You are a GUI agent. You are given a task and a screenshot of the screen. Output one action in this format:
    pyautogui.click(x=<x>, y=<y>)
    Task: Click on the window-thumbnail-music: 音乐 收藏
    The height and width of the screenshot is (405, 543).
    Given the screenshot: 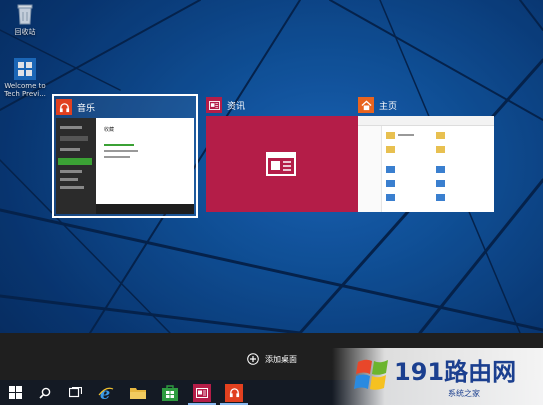 What is the action you would take?
    pyautogui.click(x=125, y=156)
    